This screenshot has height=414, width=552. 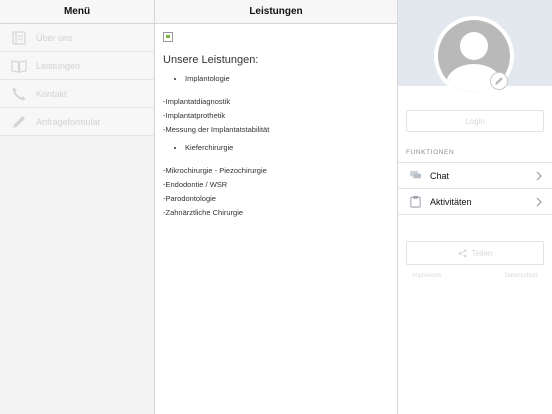 I want to click on bullet-item: Kieferchirurgie, so click(x=287, y=147).